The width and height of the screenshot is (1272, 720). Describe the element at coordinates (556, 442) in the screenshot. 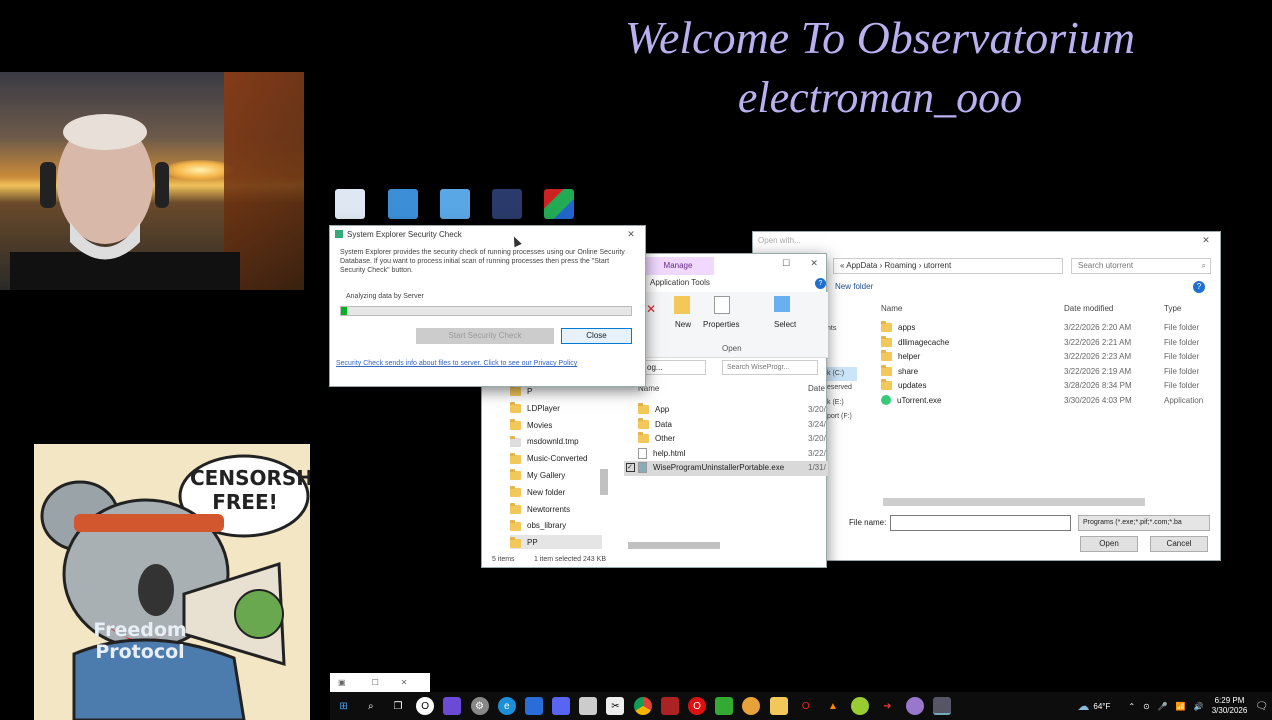

I see `sidebar-item: msdownld.tmp` at that location.